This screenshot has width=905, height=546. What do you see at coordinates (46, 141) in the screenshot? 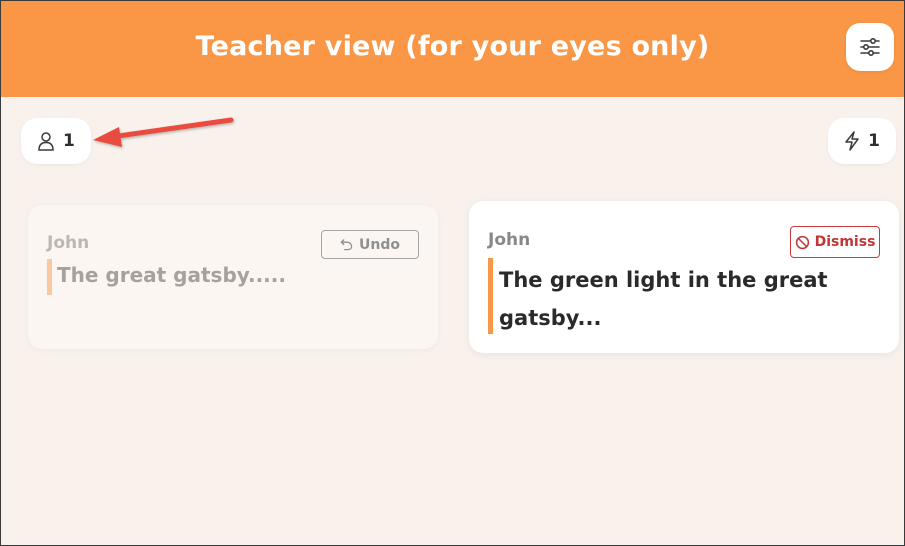
I see `person-icon` at bounding box center [46, 141].